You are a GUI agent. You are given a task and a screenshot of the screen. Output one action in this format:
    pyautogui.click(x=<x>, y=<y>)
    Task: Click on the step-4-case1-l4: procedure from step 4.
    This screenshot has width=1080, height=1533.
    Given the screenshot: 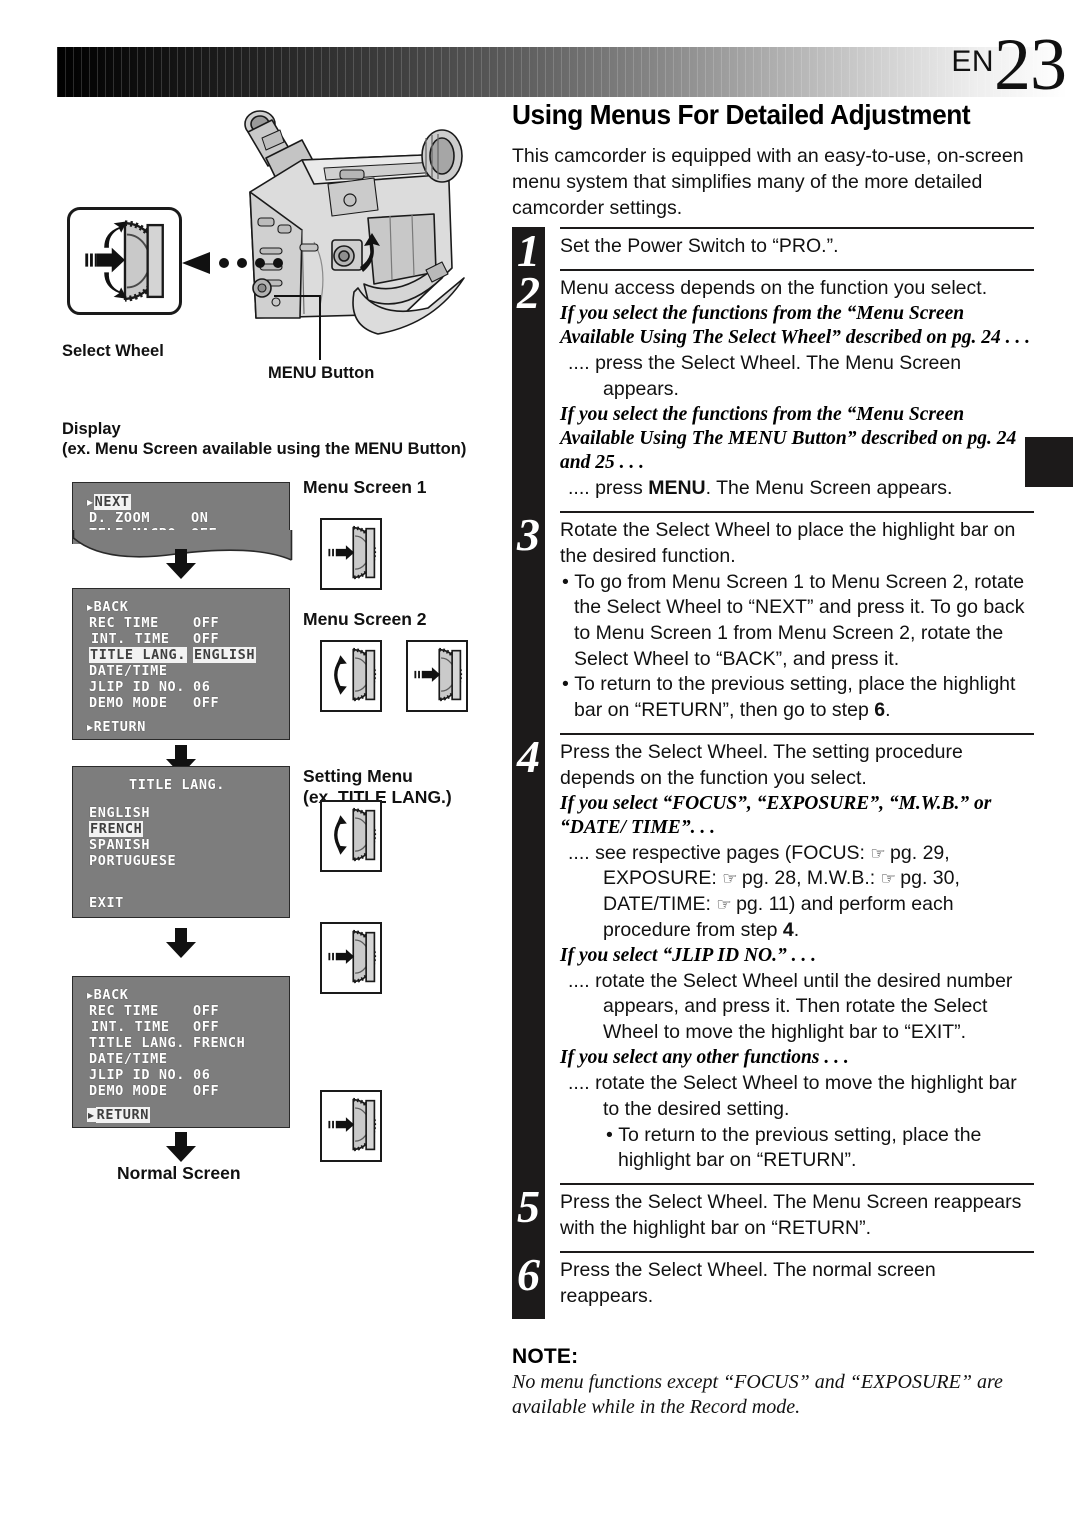 What is the action you would take?
    pyautogui.click(x=802, y=931)
    